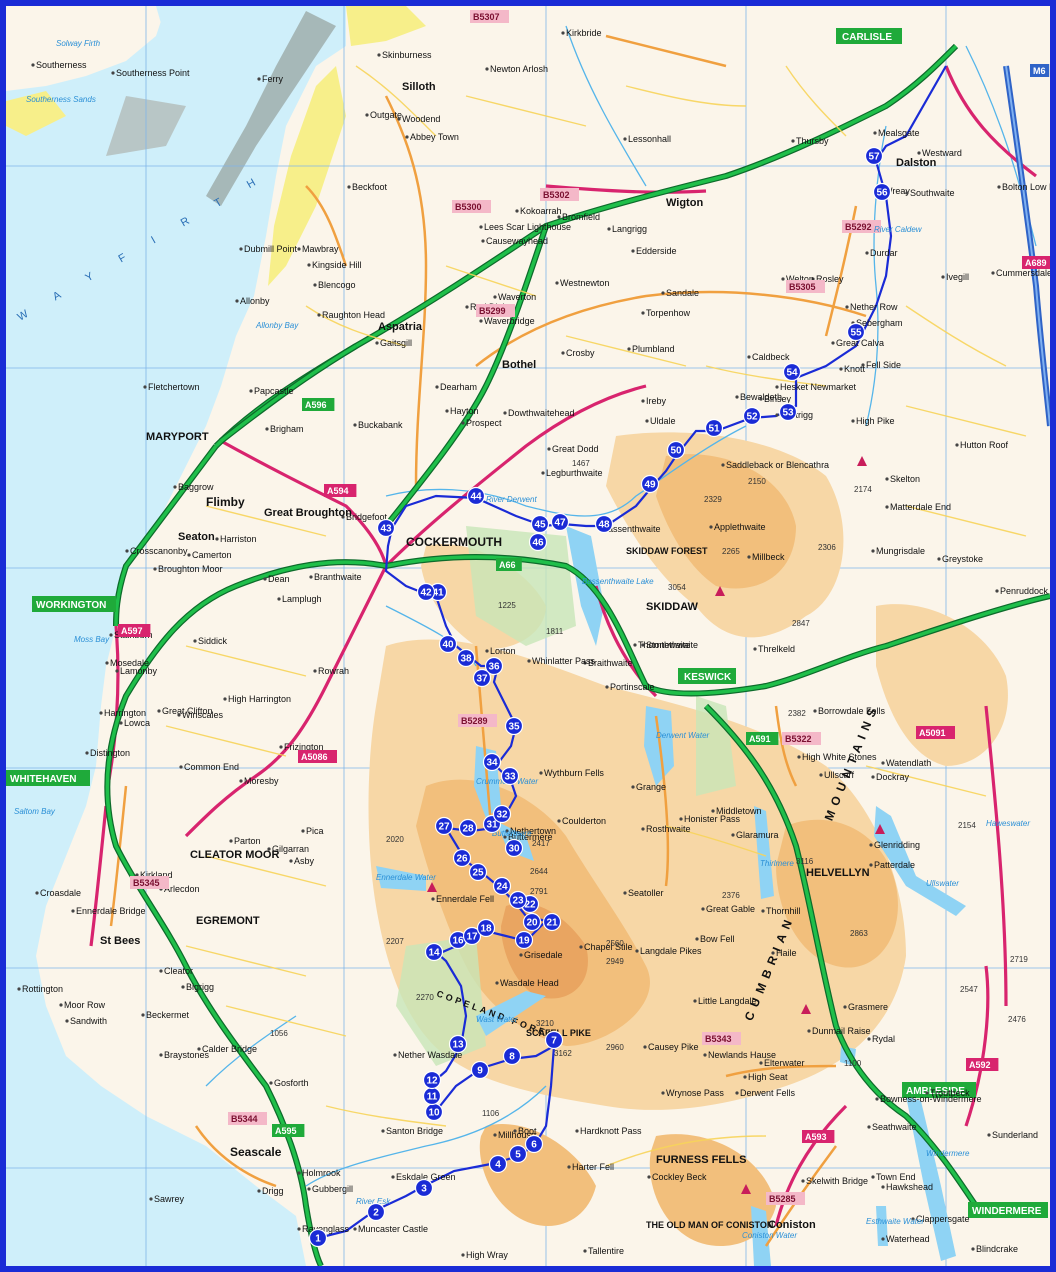 The height and width of the screenshot is (1272, 1056). Describe the element at coordinates (540, 524) in the screenshot. I see `waypoint-marker: 45` at that location.